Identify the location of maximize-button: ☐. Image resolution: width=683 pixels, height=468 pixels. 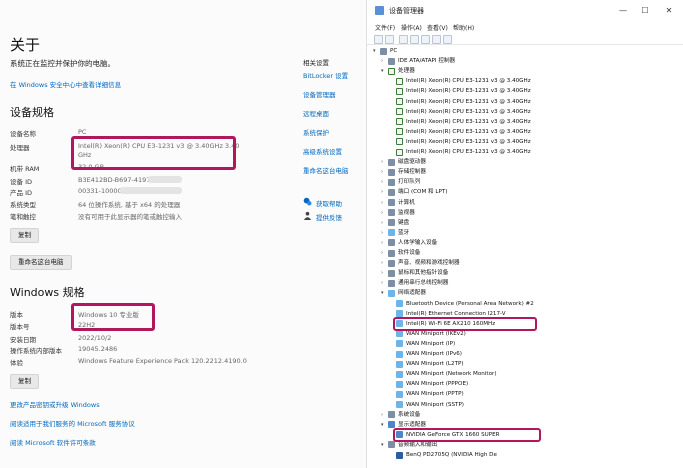
(645, 11).